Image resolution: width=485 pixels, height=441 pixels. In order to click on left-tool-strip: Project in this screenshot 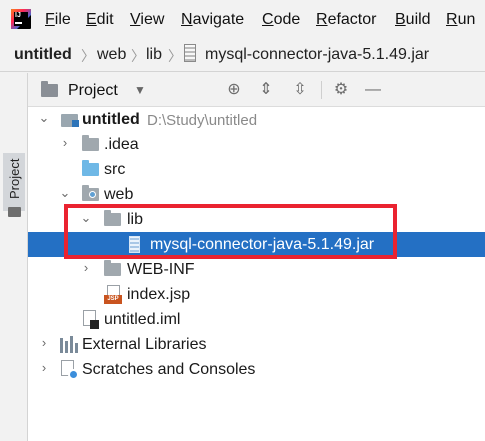, I will do `click(14, 257)`.